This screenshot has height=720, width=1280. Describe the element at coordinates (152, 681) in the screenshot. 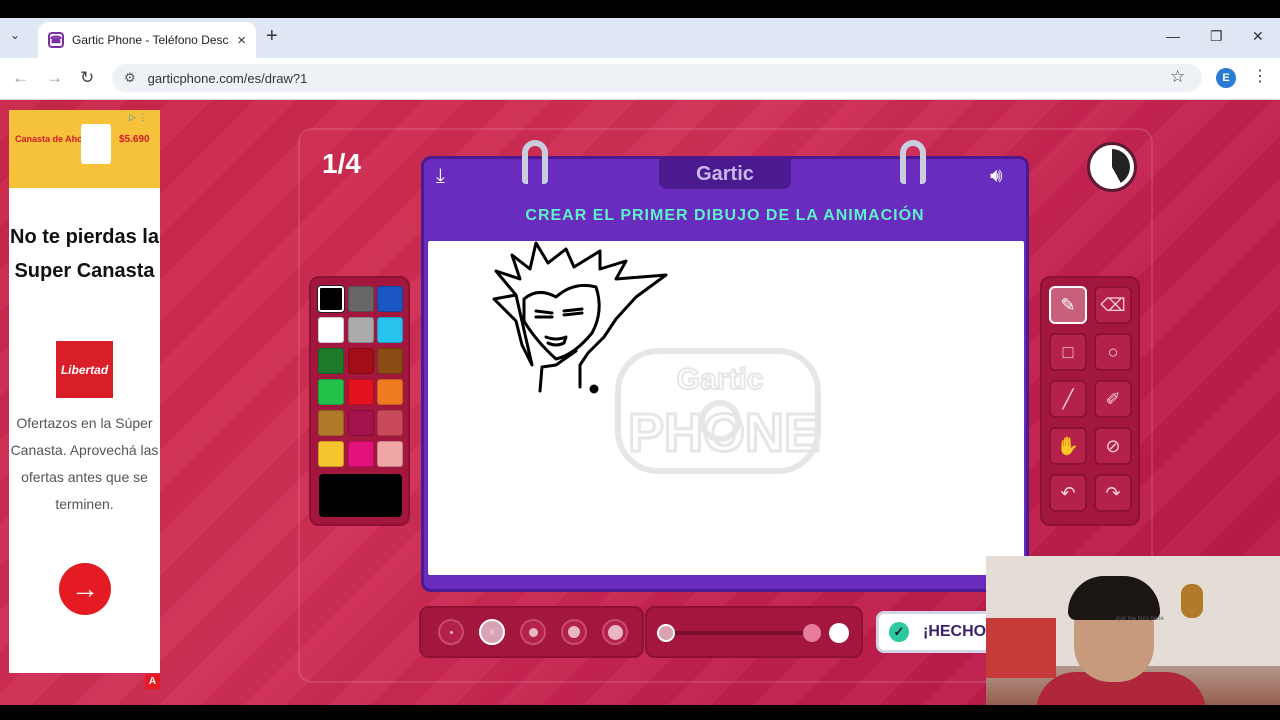

I see `ad-badge: A` at that location.